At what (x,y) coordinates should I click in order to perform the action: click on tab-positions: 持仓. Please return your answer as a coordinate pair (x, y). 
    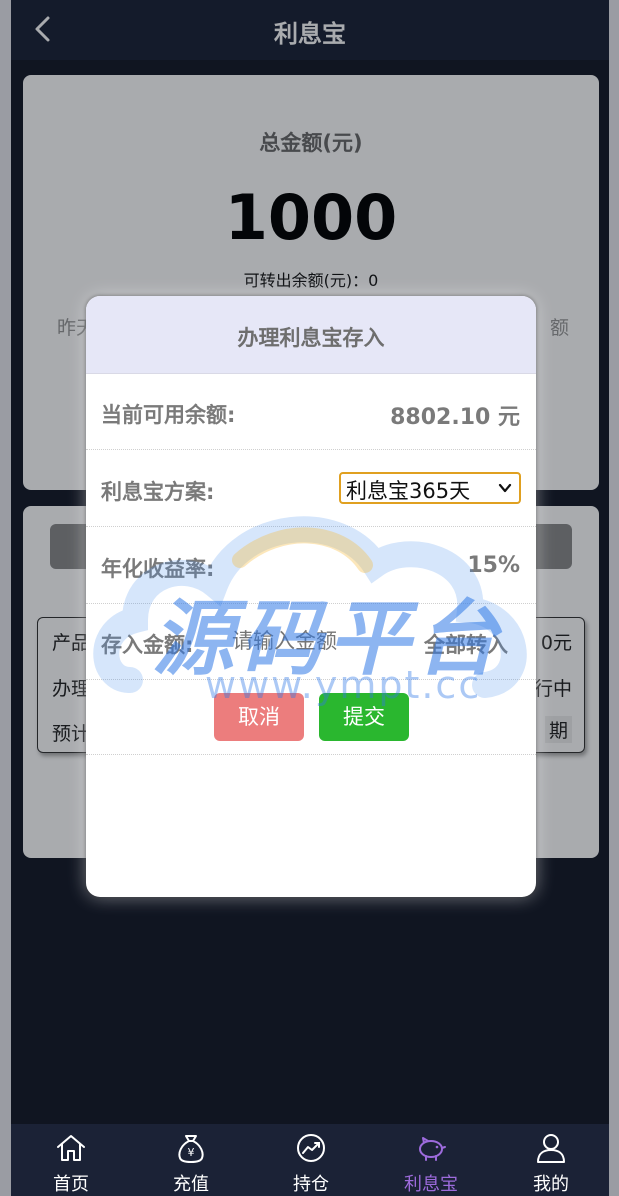
    Looking at the image, I should click on (311, 1160).